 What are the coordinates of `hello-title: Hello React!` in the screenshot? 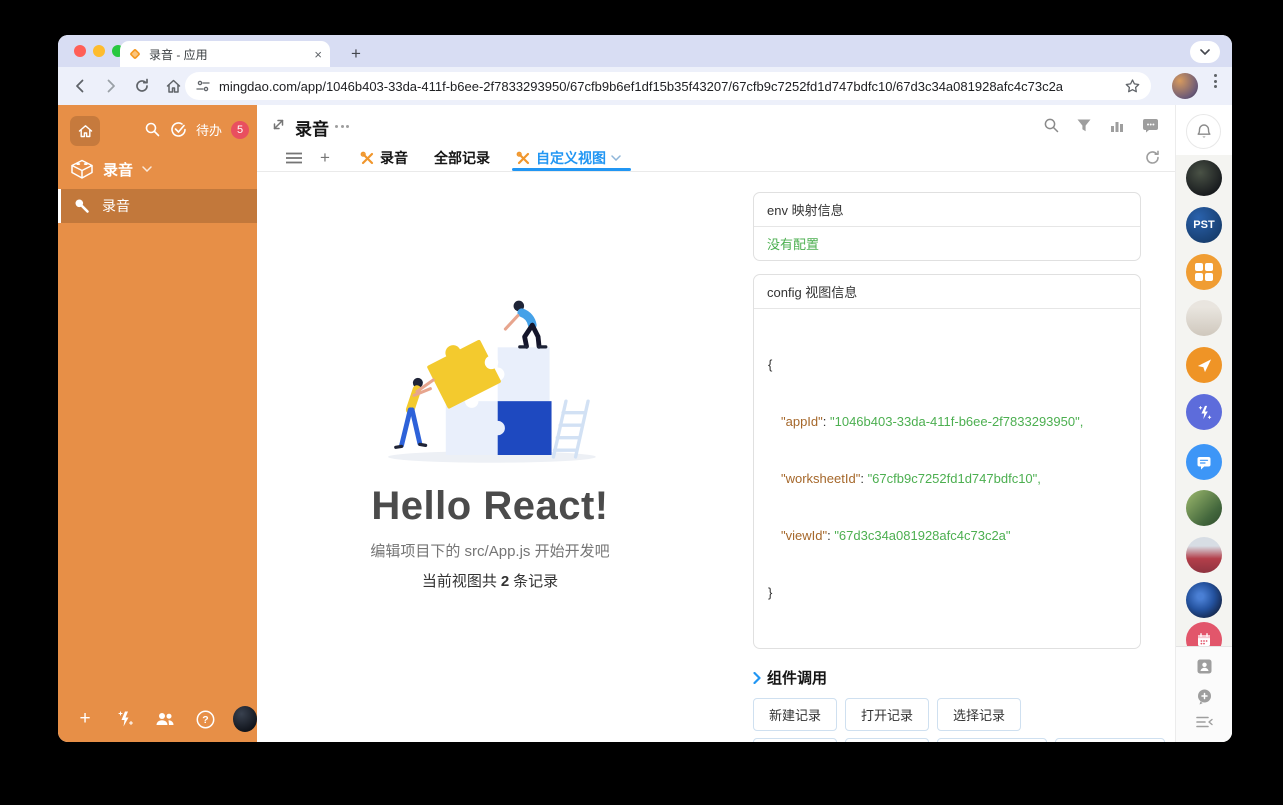 It's located at (490, 506).